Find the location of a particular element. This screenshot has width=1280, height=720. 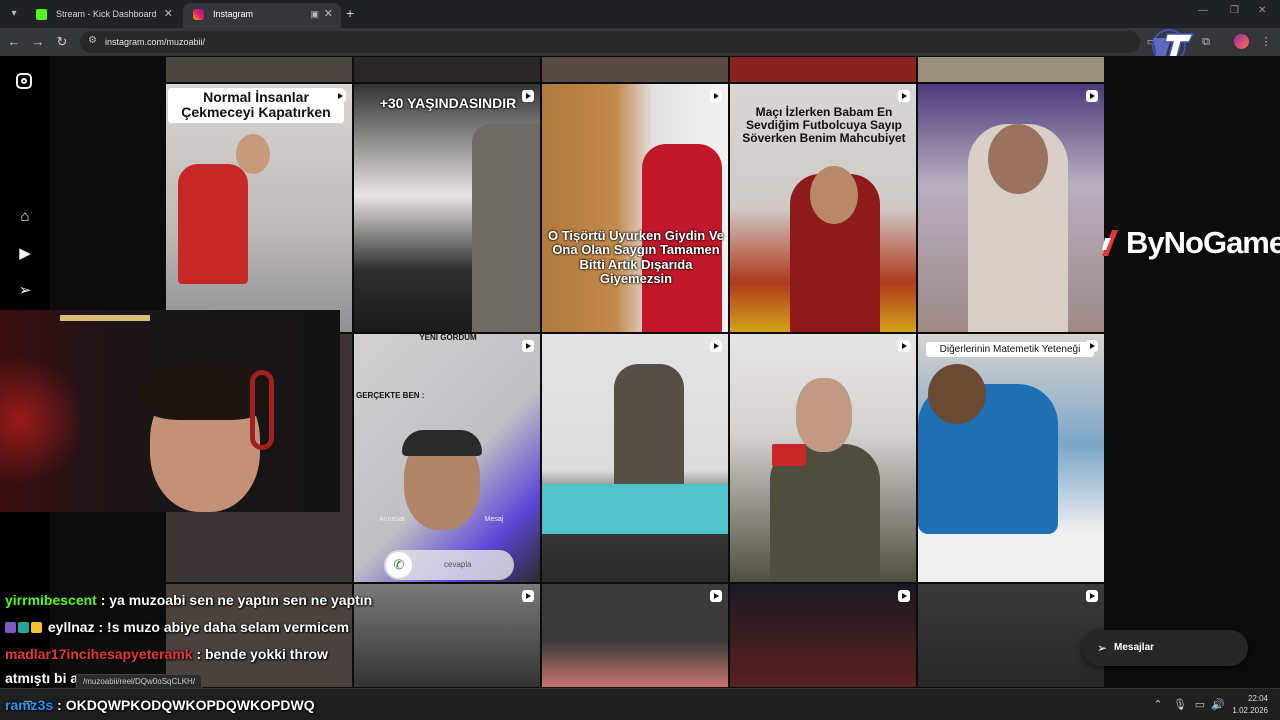

url-text: instagram.com/muzoabii/ is located at coordinates (155, 42).